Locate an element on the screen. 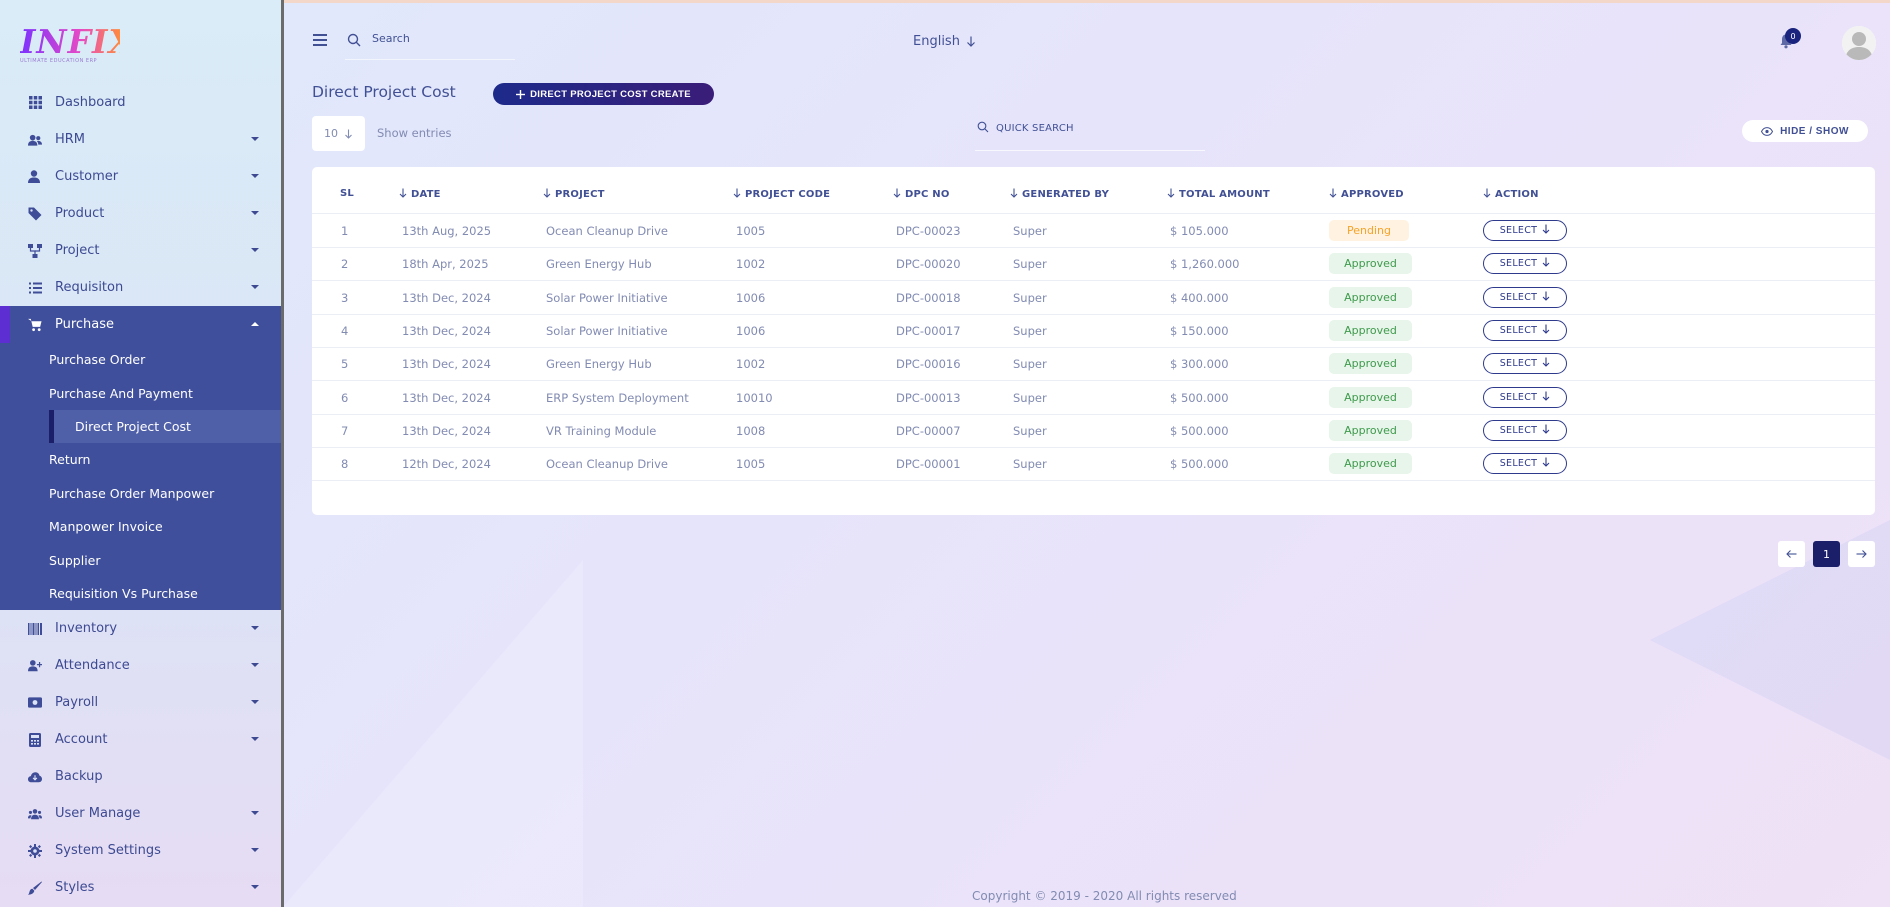 The height and width of the screenshot is (907, 1890). sidebar-item-product: Product is located at coordinates (140, 213).